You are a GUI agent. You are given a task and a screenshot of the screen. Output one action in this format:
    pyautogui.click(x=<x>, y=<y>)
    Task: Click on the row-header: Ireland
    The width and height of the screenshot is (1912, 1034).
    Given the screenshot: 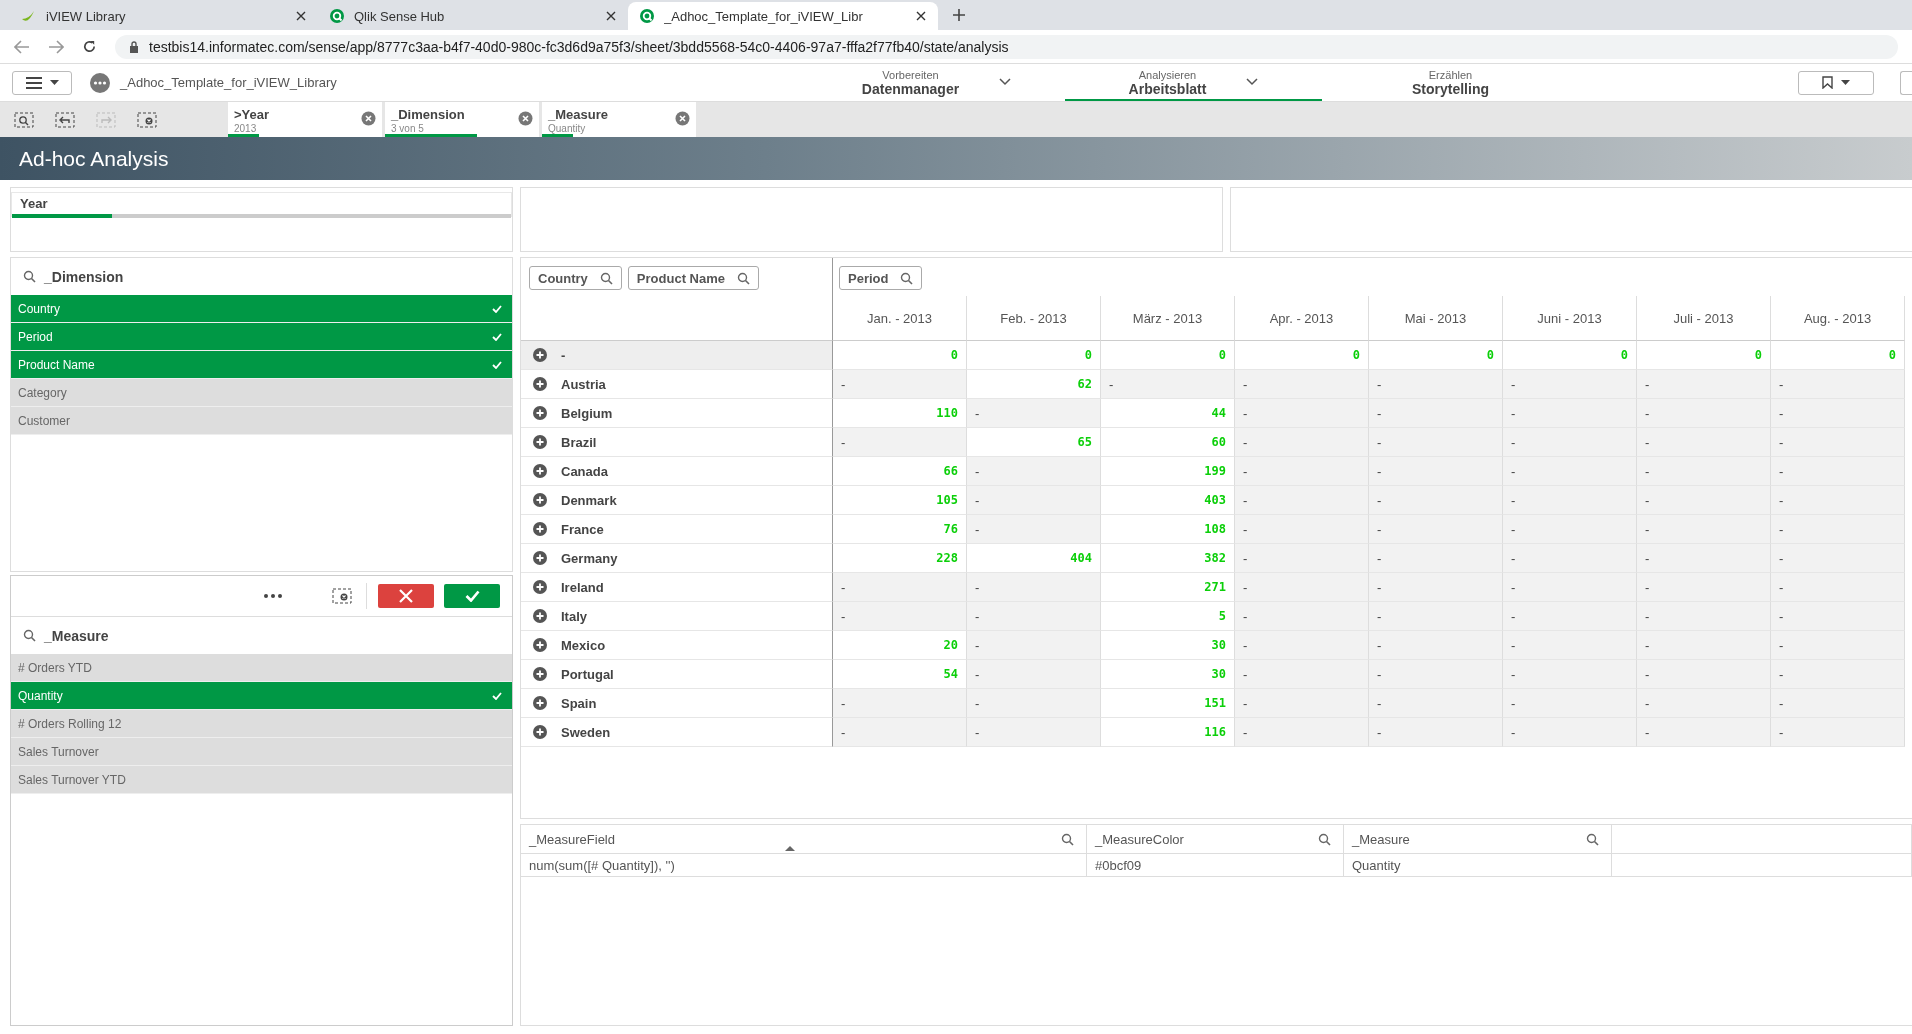 What is the action you would take?
    pyautogui.click(x=677, y=587)
    